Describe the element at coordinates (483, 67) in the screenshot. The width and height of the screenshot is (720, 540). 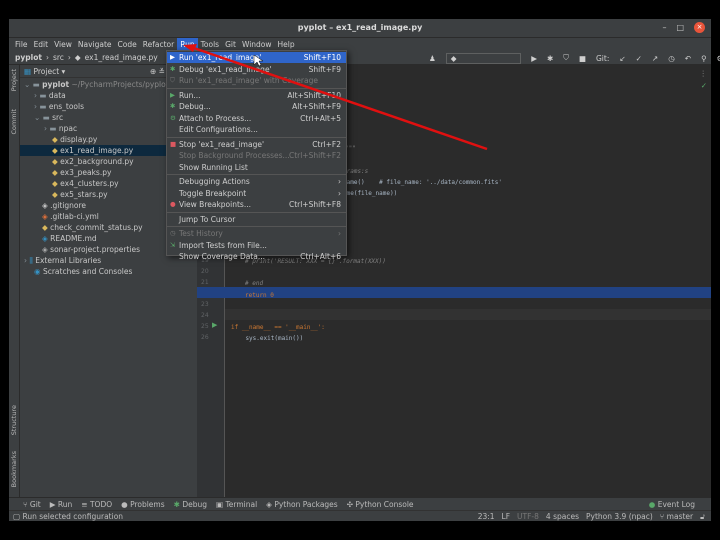
I see `run-configuration-select: ◆ ex1_read_image ▾` at that location.